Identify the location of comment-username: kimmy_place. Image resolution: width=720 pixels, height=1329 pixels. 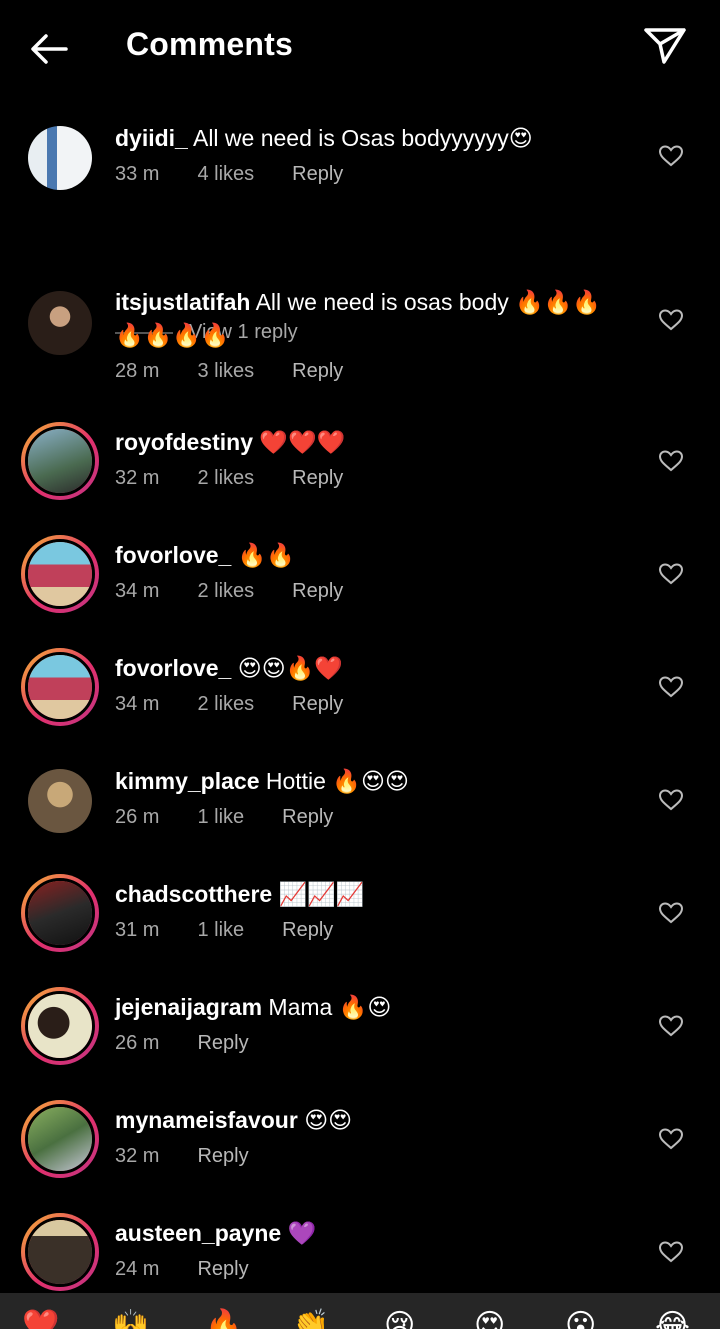
(187, 781).